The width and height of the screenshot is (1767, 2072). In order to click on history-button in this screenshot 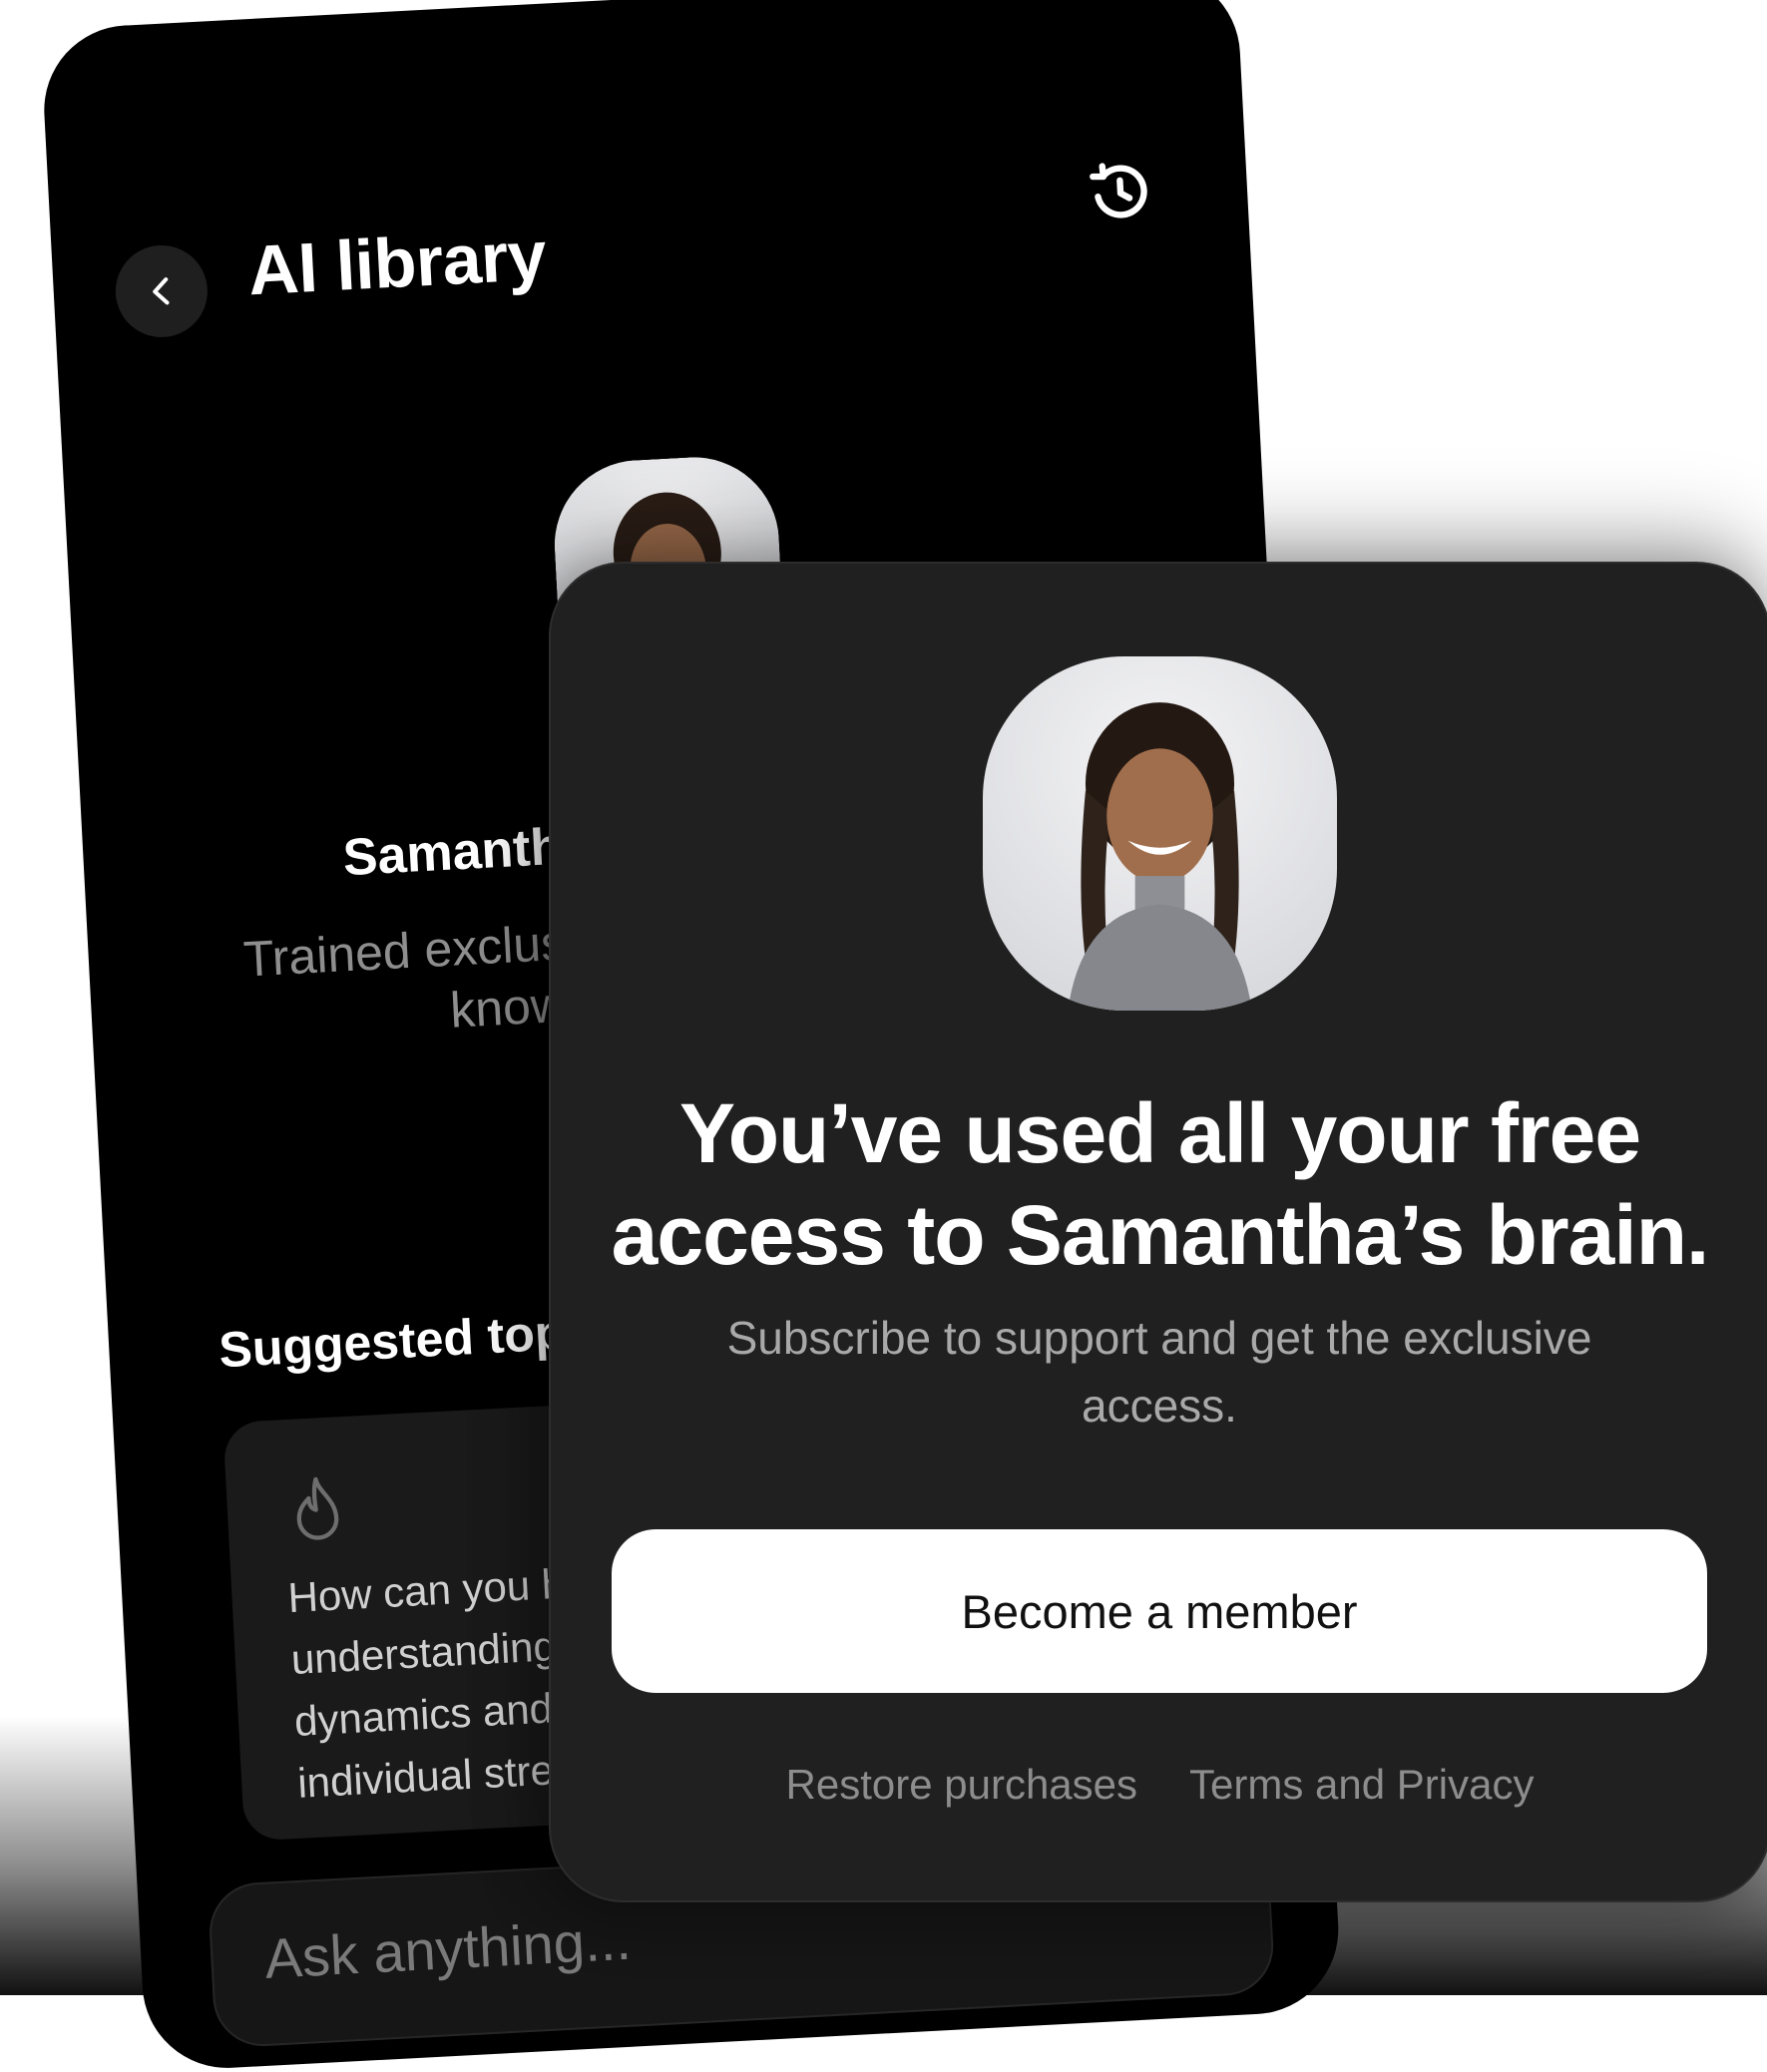, I will do `click(1120, 191)`.